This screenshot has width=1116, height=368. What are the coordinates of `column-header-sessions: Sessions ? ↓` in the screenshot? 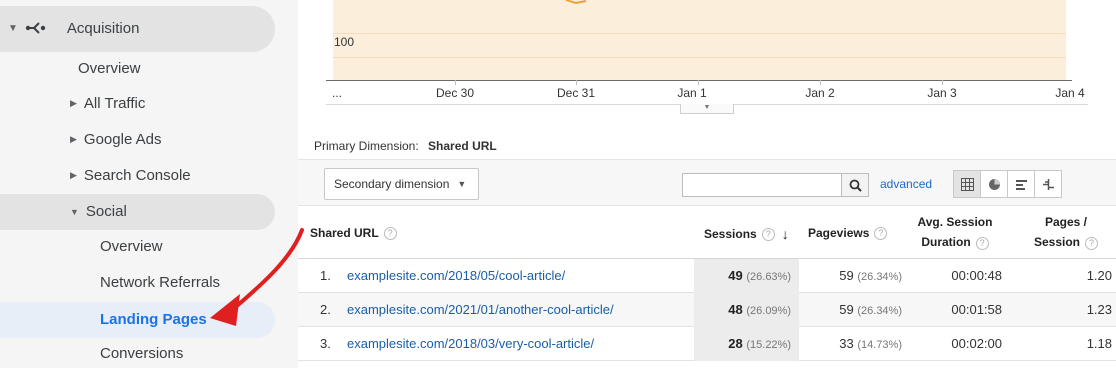 It's located at (746, 234).